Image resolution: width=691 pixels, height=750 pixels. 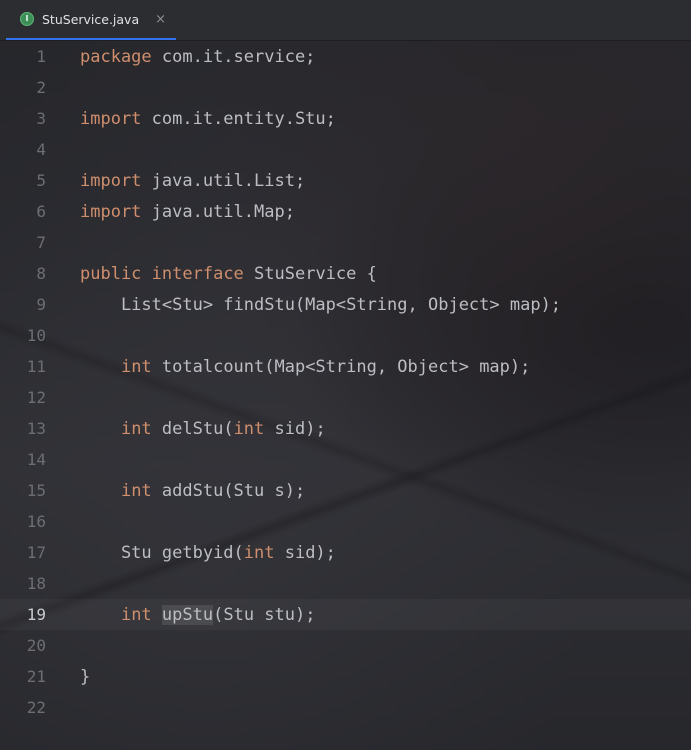 What do you see at coordinates (345, 428) in the screenshot?
I see `code-line: 13 int delStu(int sid);` at bounding box center [345, 428].